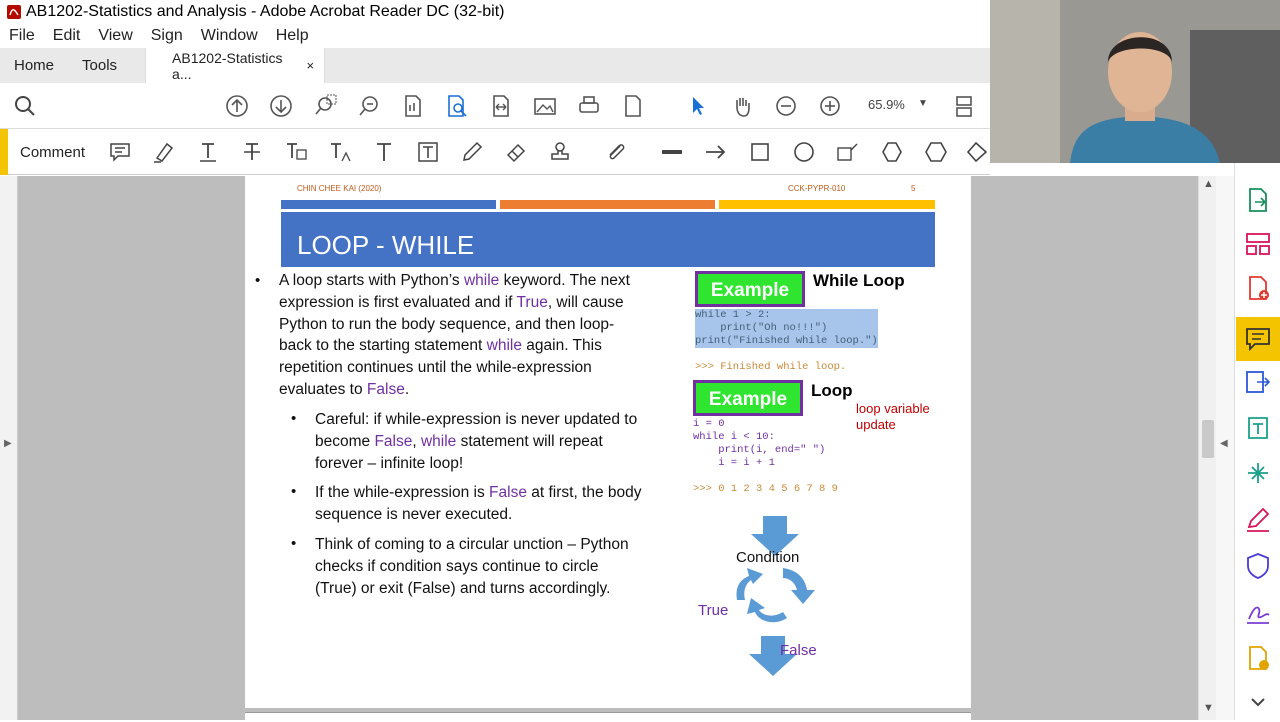 Image resolution: width=1280 pixels, height=722 pixels. I want to click on zoom-level: 65.9%, so click(886, 104).